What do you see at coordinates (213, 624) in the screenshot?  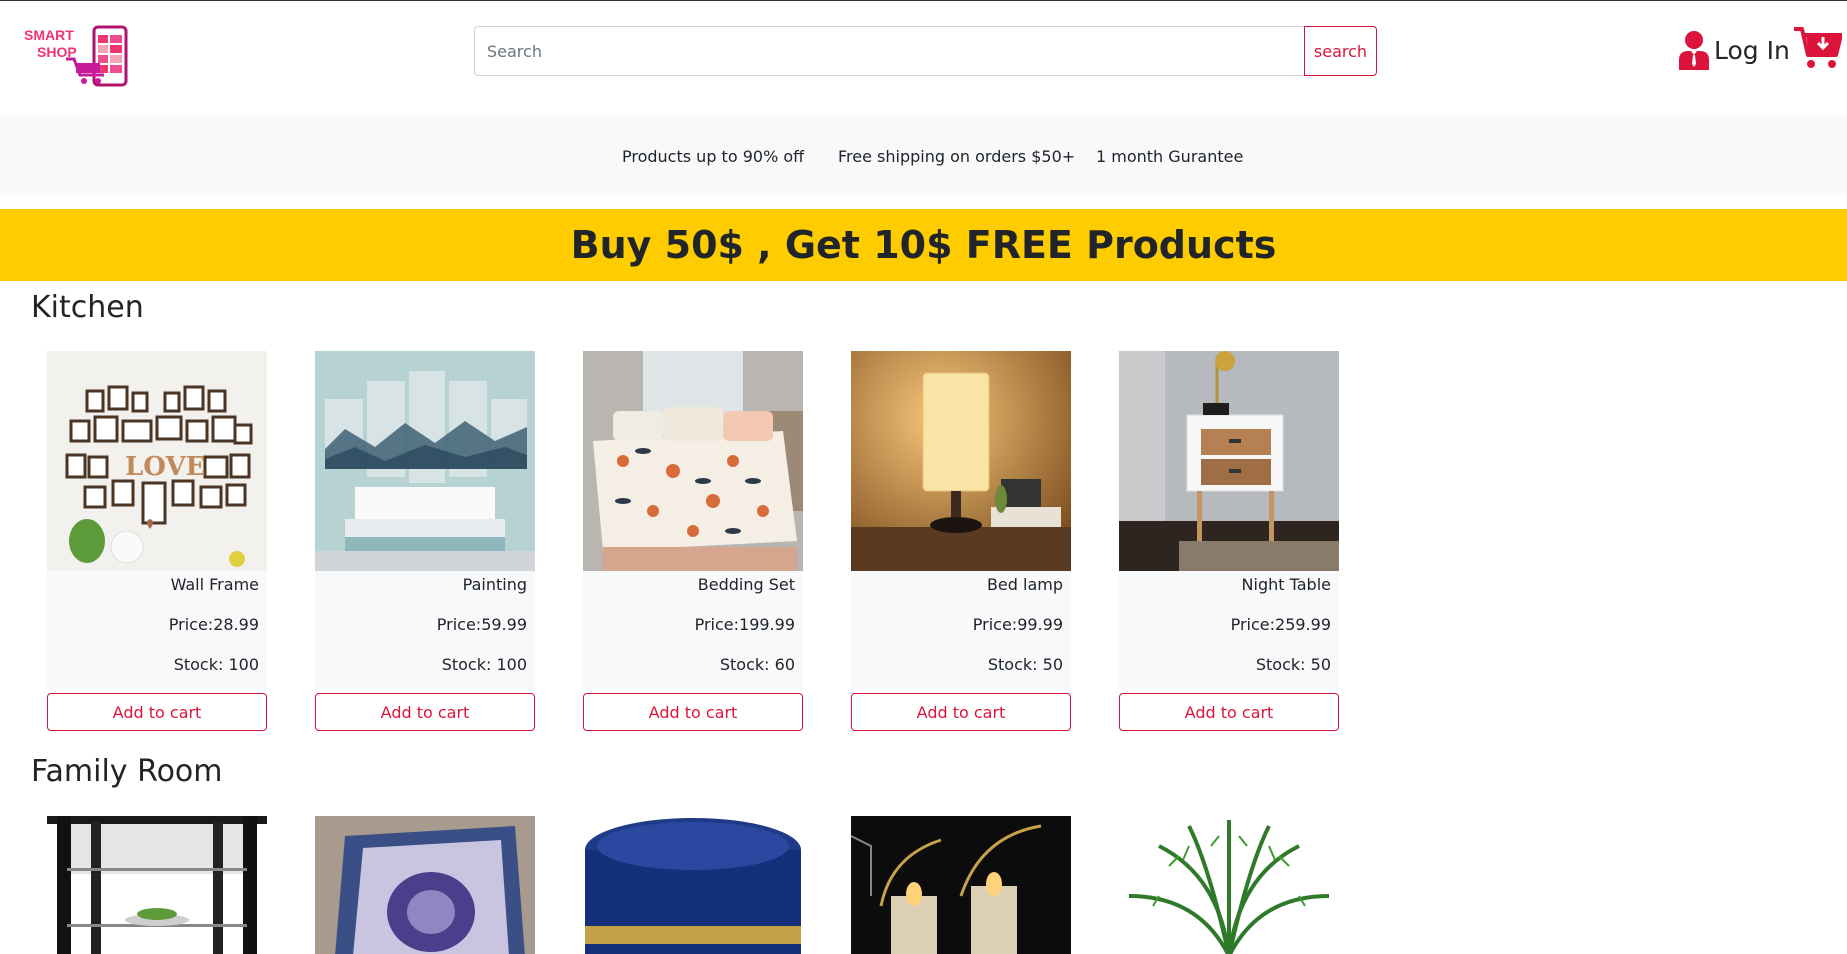 I see `product-price: Price:28.99` at bounding box center [213, 624].